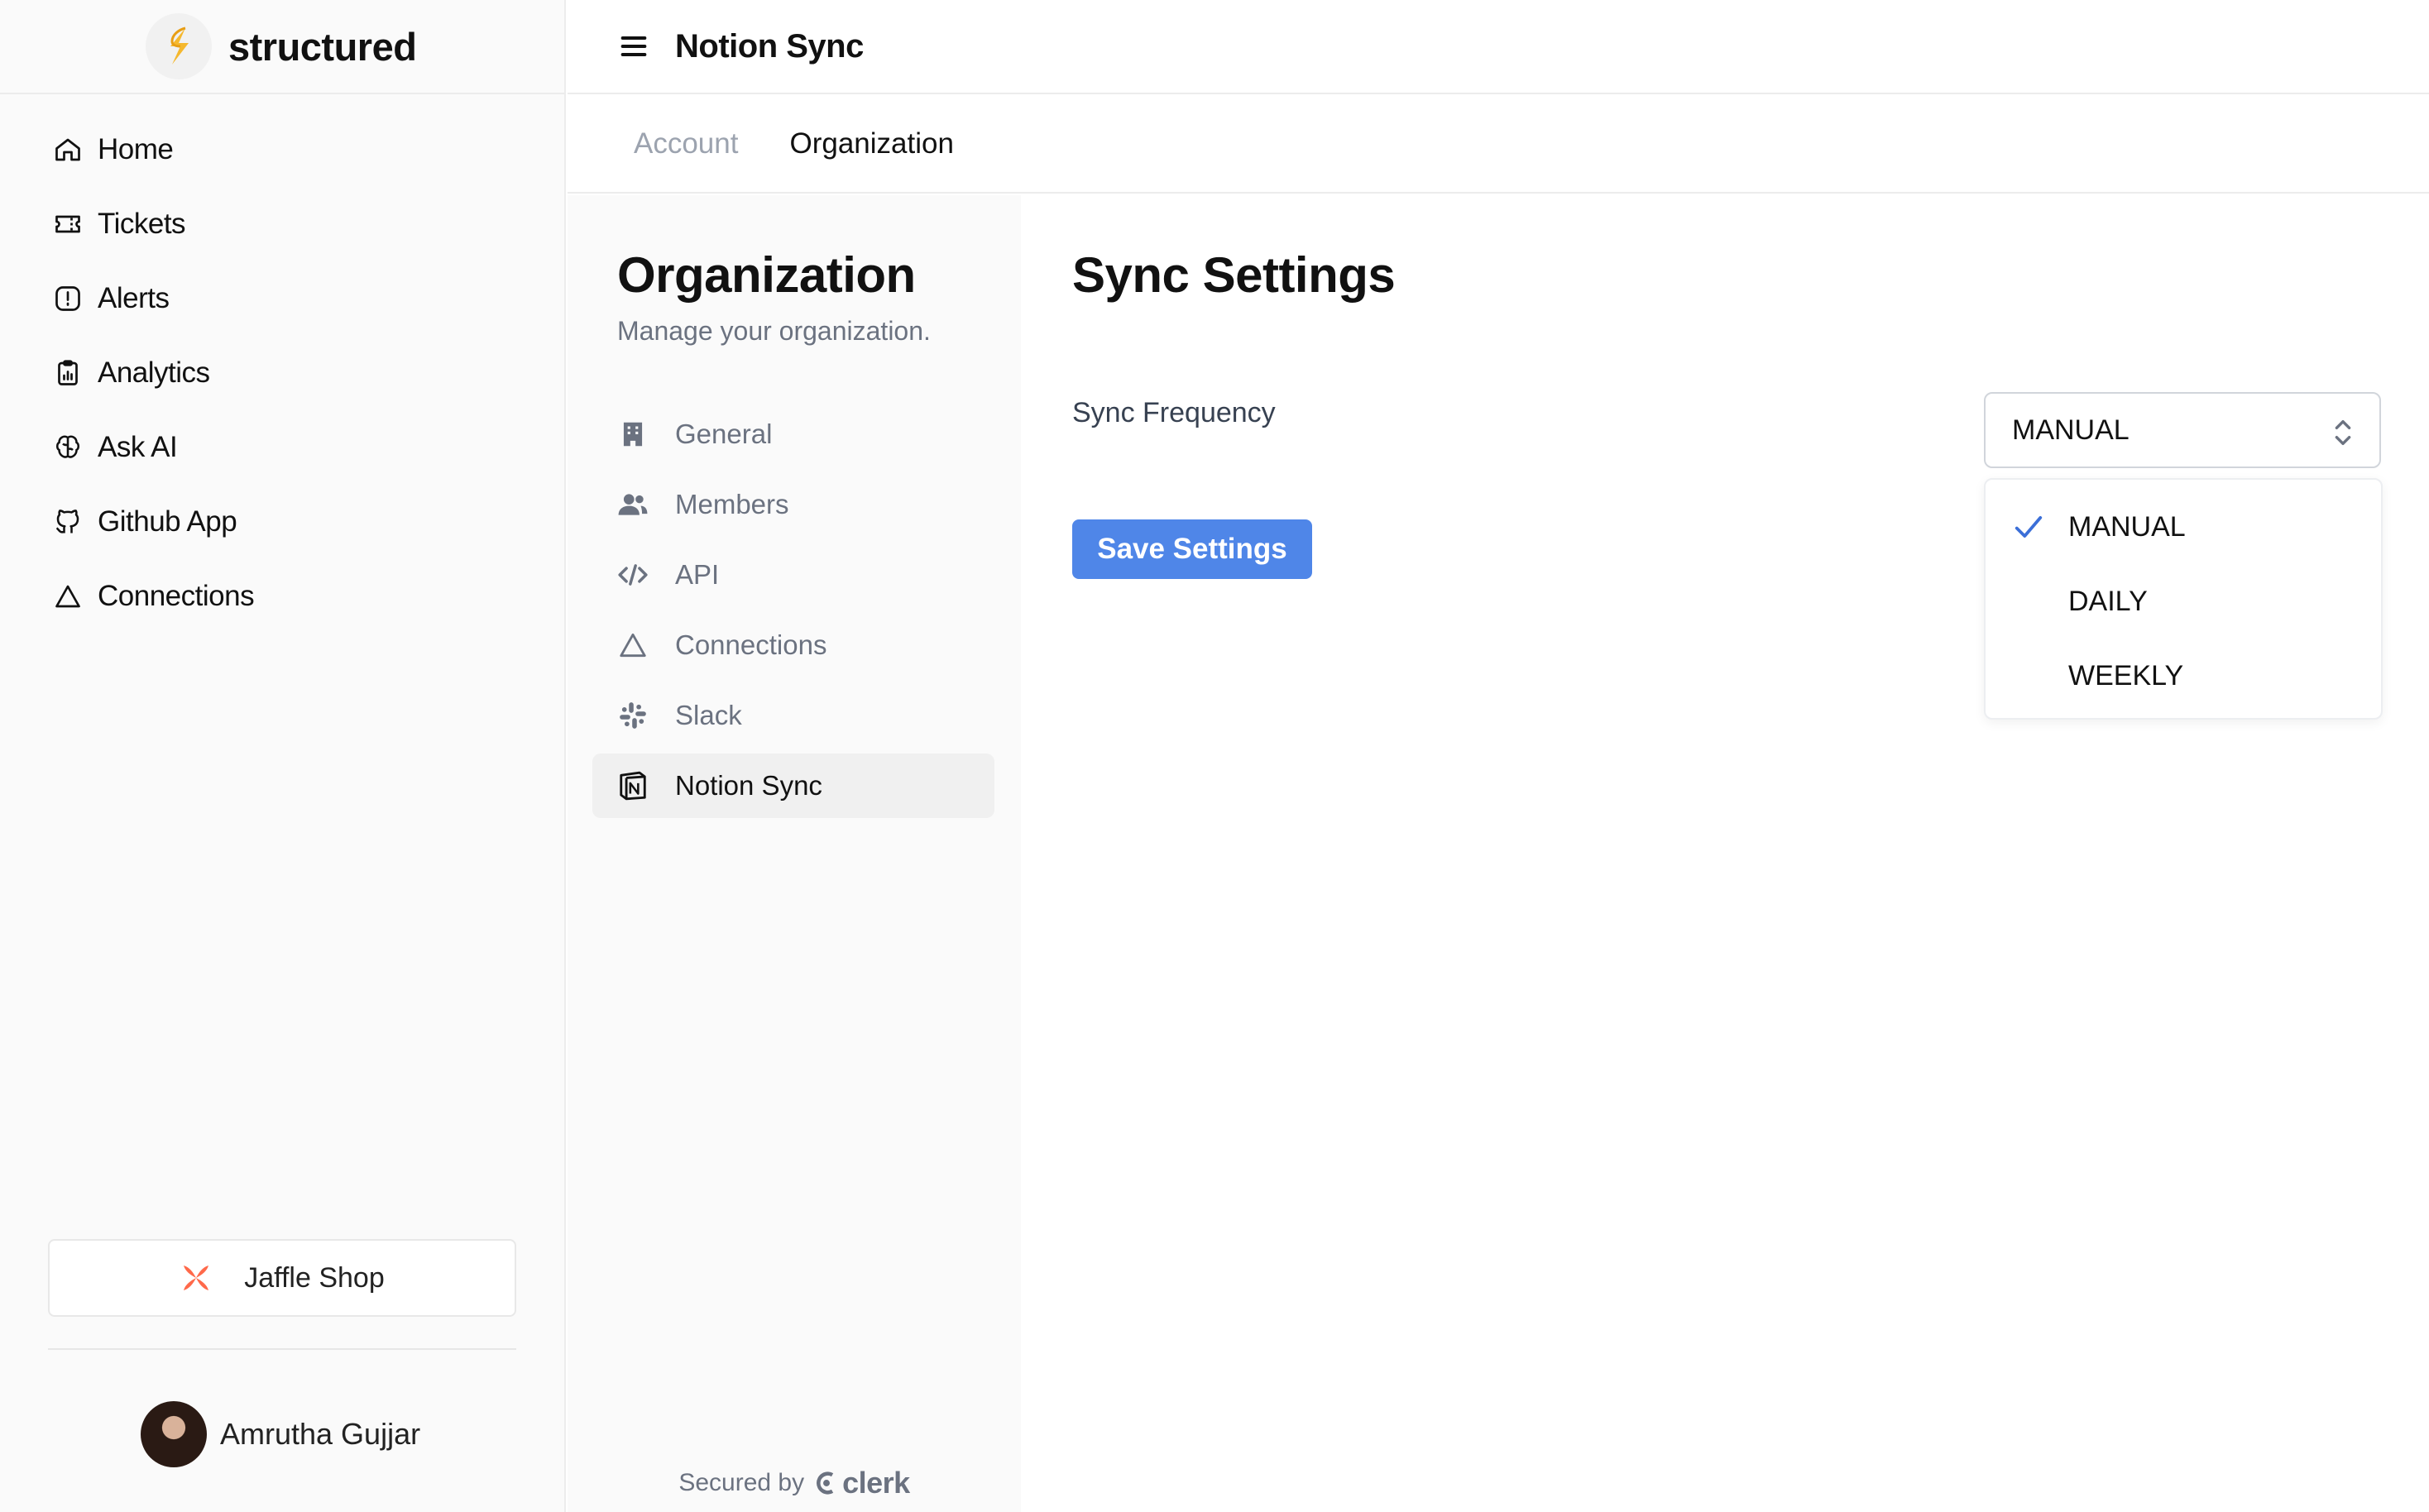 This screenshot has height=1512, width=2429. I want to click on sidebar-item-label: Tickets, so click(142, 224).